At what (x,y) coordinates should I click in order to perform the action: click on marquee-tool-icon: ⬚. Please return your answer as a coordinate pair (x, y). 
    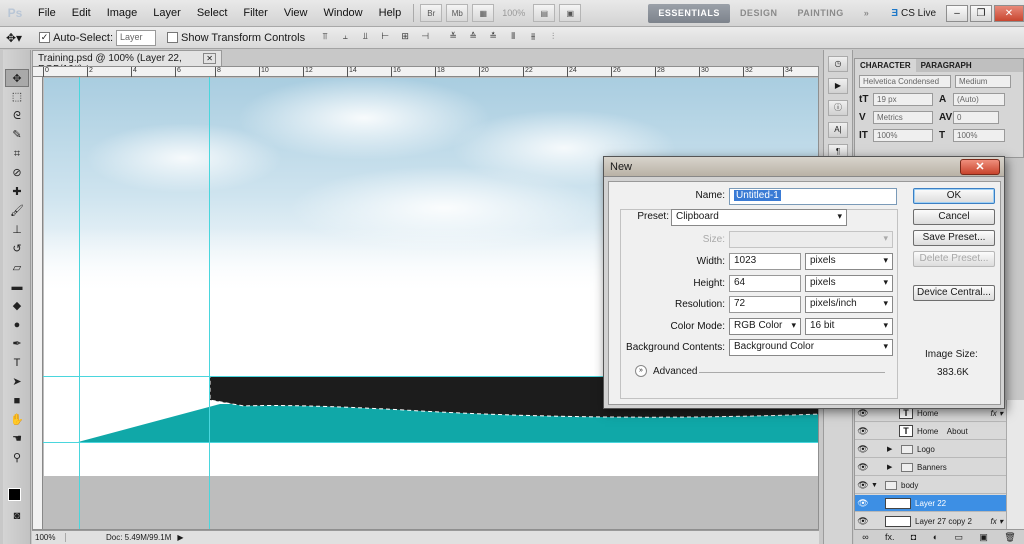
    Looking at the image, I should click on (17, 97).